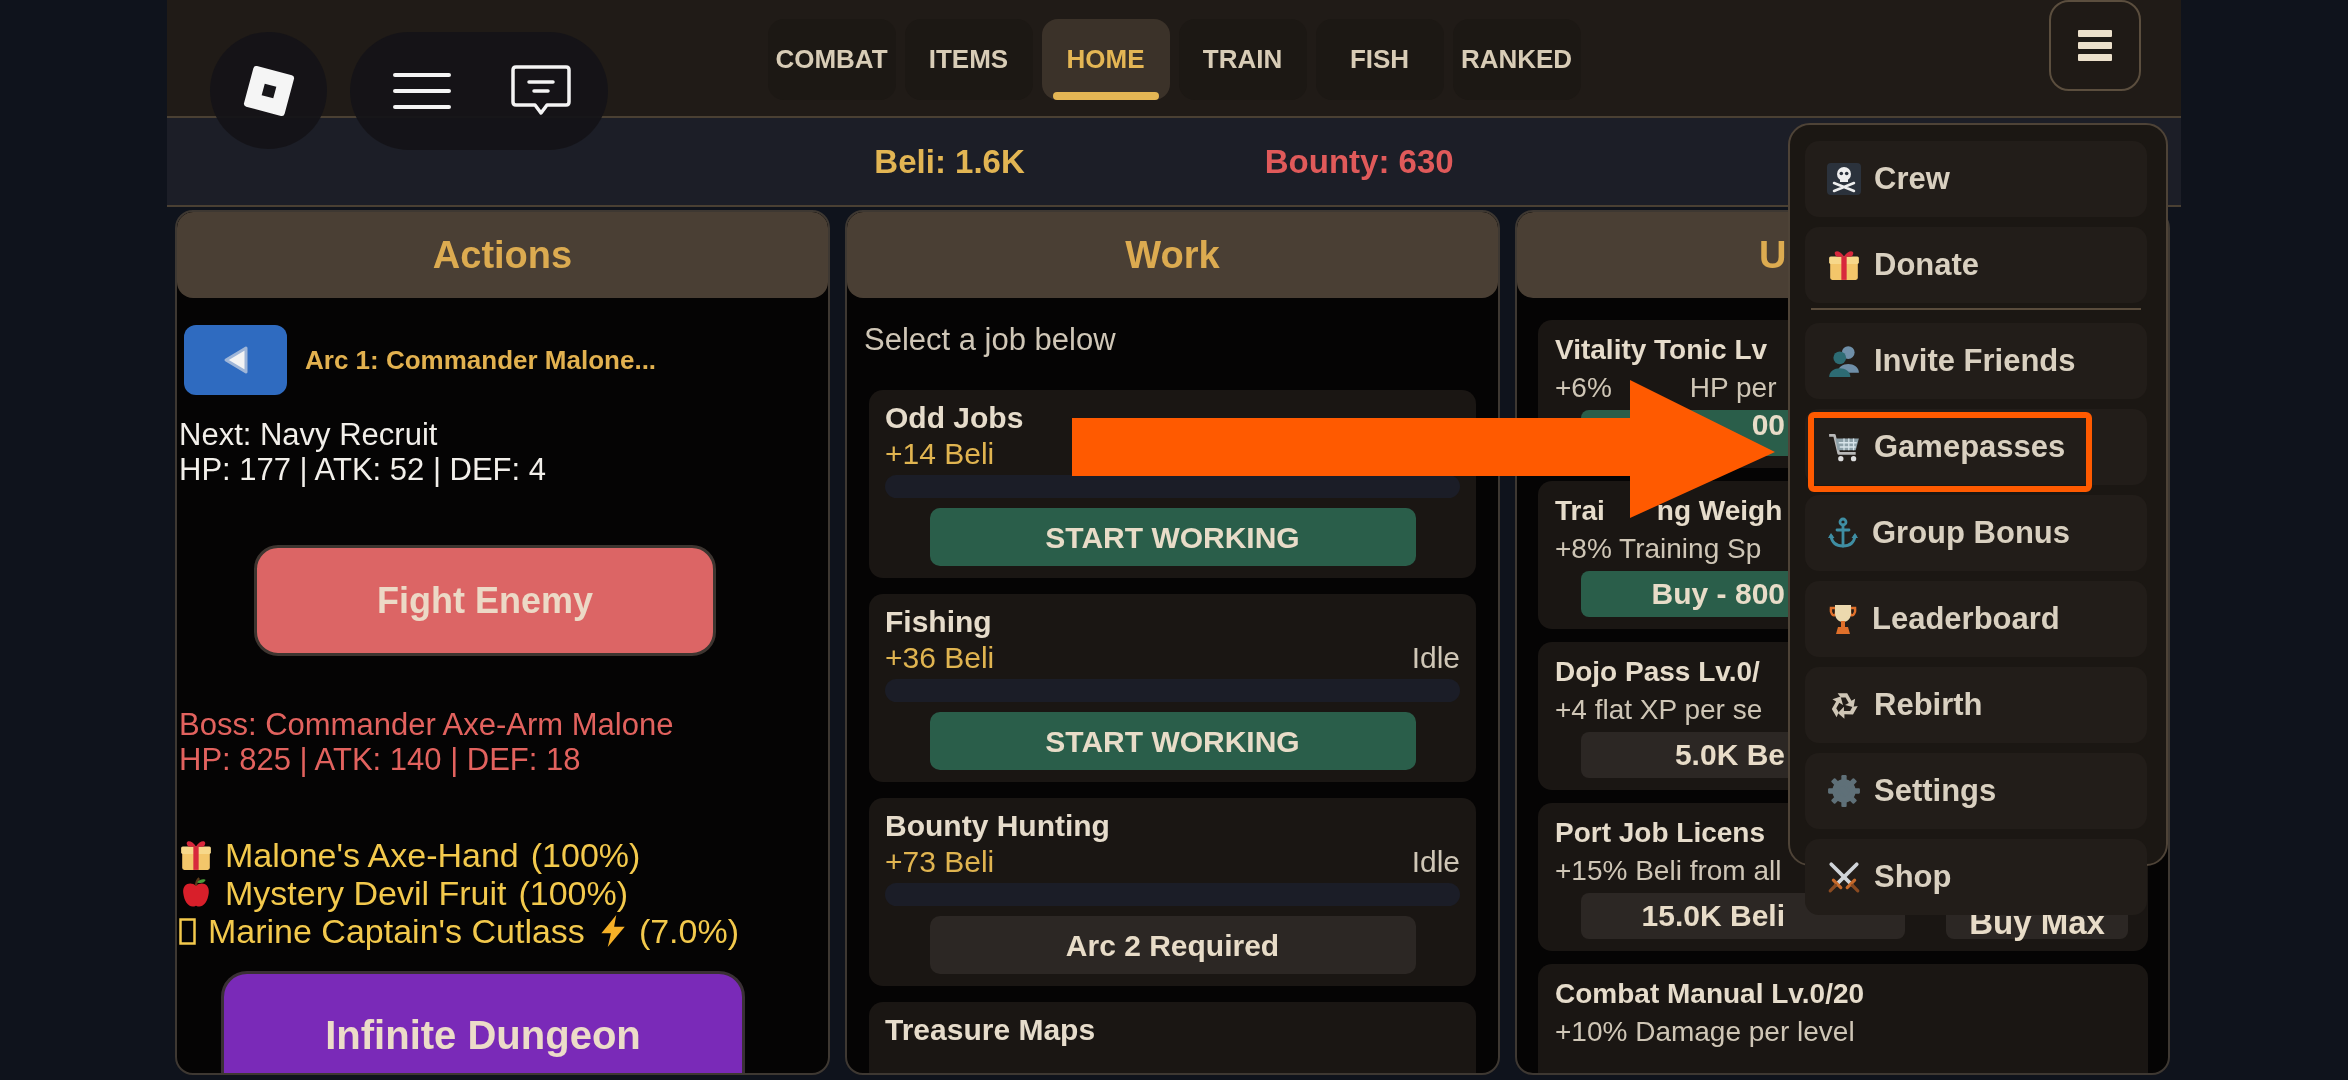  I want to click on upgrade-title: Vitality Tonic Lv, so click(1661, 350).